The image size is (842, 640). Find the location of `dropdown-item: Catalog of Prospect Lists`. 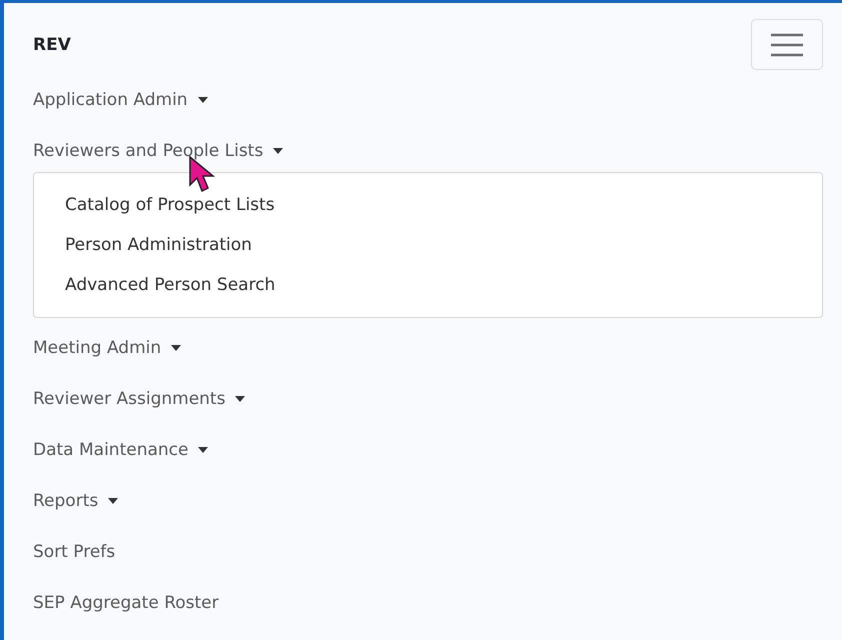

dropdown-item: Catalog of Prospect Lists is located at coordinates (170, 205).